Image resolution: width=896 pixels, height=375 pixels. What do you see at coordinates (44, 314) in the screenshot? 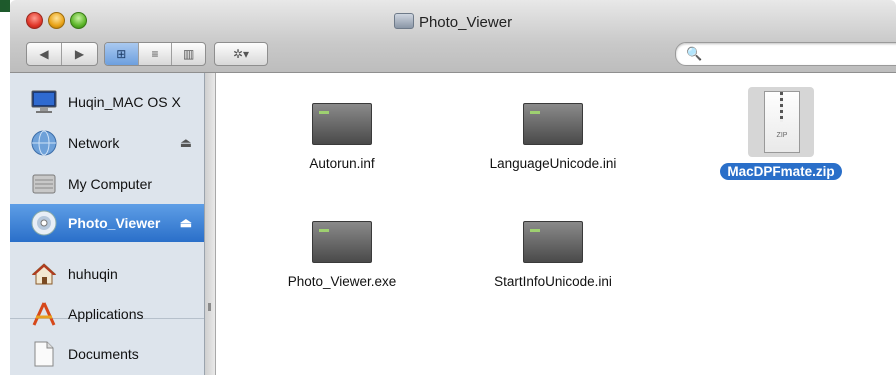
I see `applications-icon` at bounding box center [44, 314].